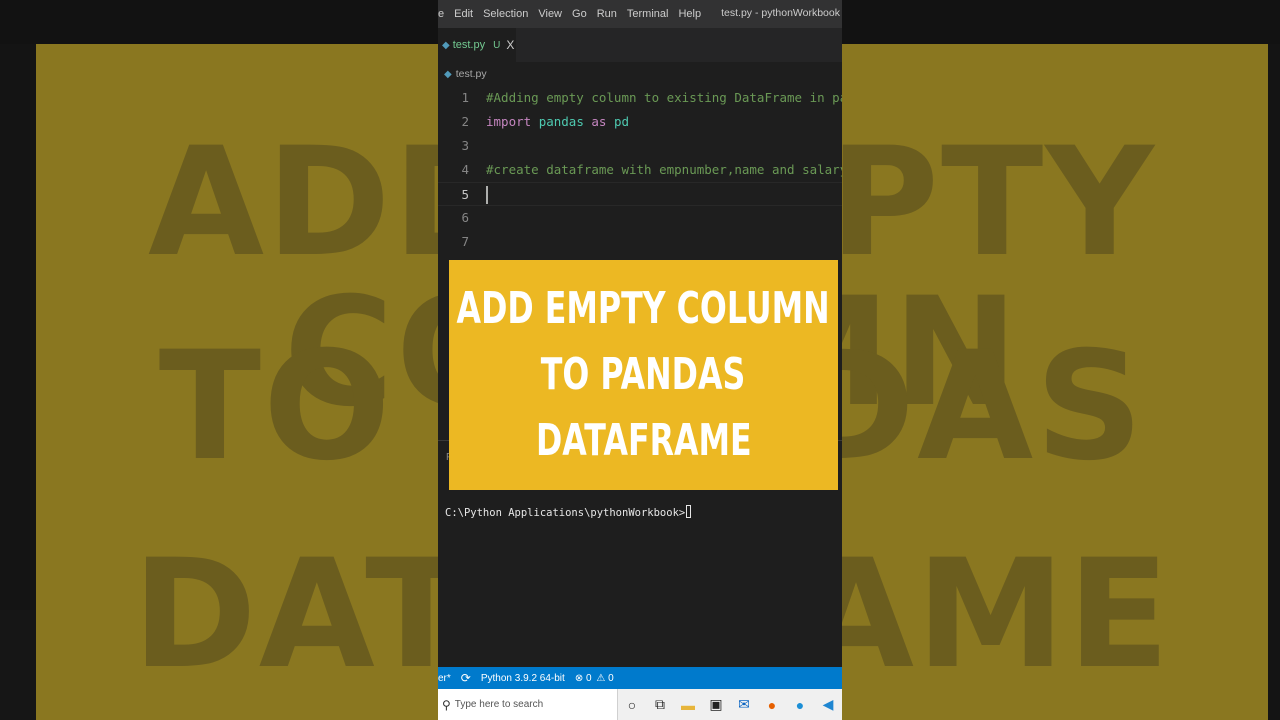  Describe the element at coordinates (465, 145) in the screenshot. I see `line-number: 3` at that location.